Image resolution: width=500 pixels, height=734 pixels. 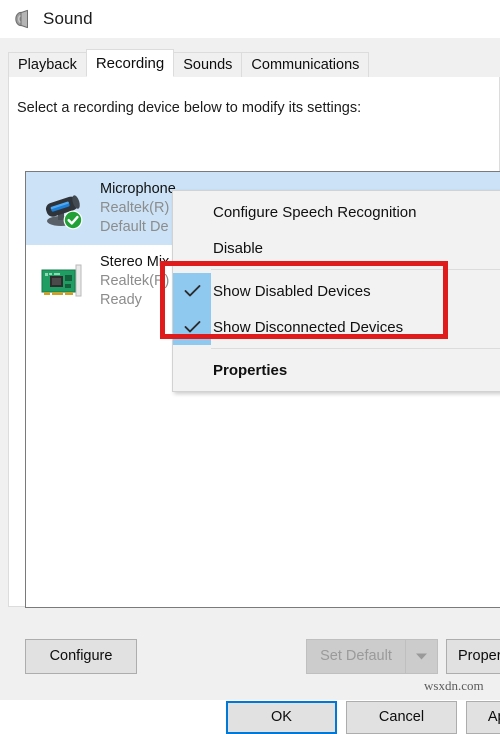 What do you see at coordinates (250, 19) in the screenshot?
I see `title-bar: Sound` at bounding box center [250, 19].